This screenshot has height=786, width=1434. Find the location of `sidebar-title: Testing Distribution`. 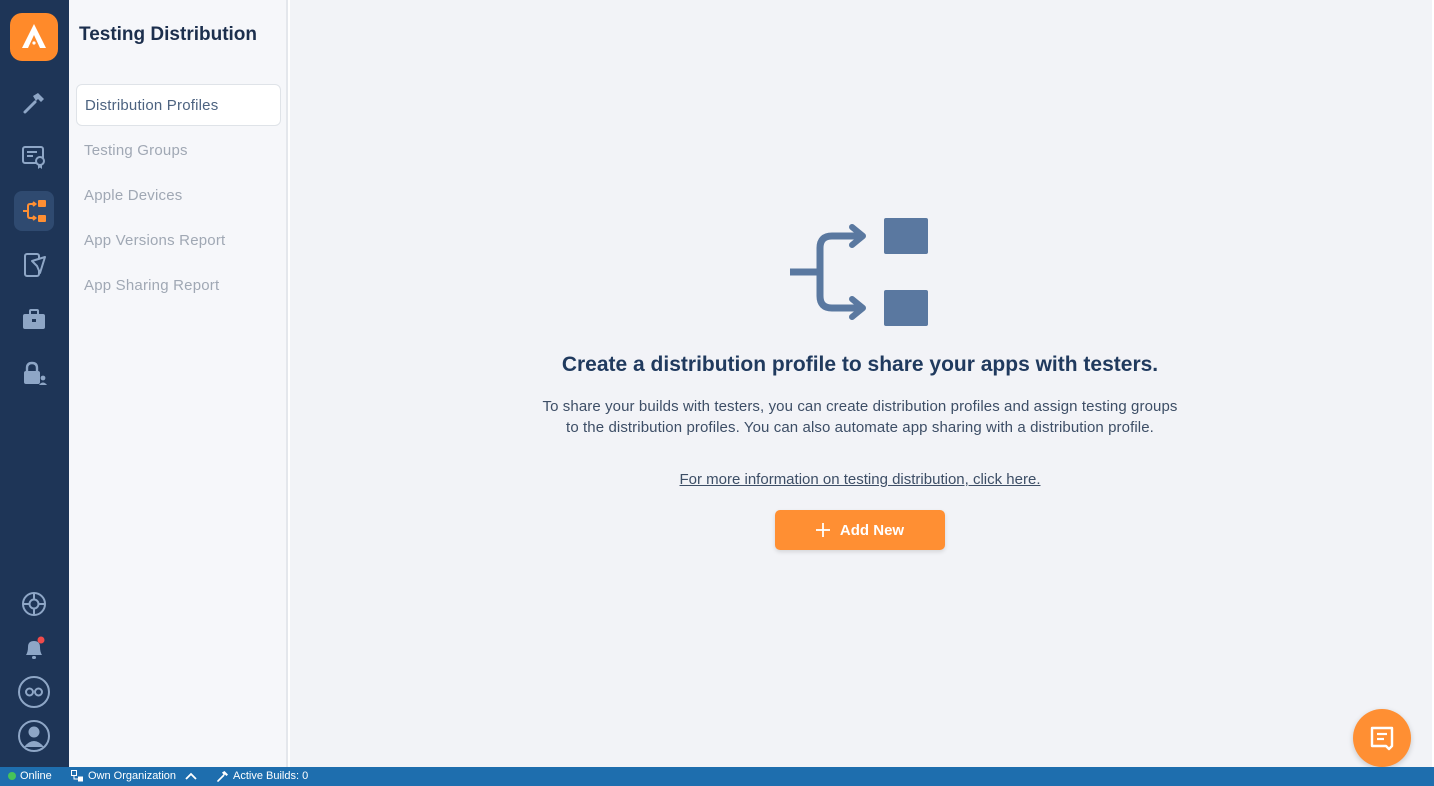

sidebar-title: Testing Distribution is located at coordinates (168, 34).